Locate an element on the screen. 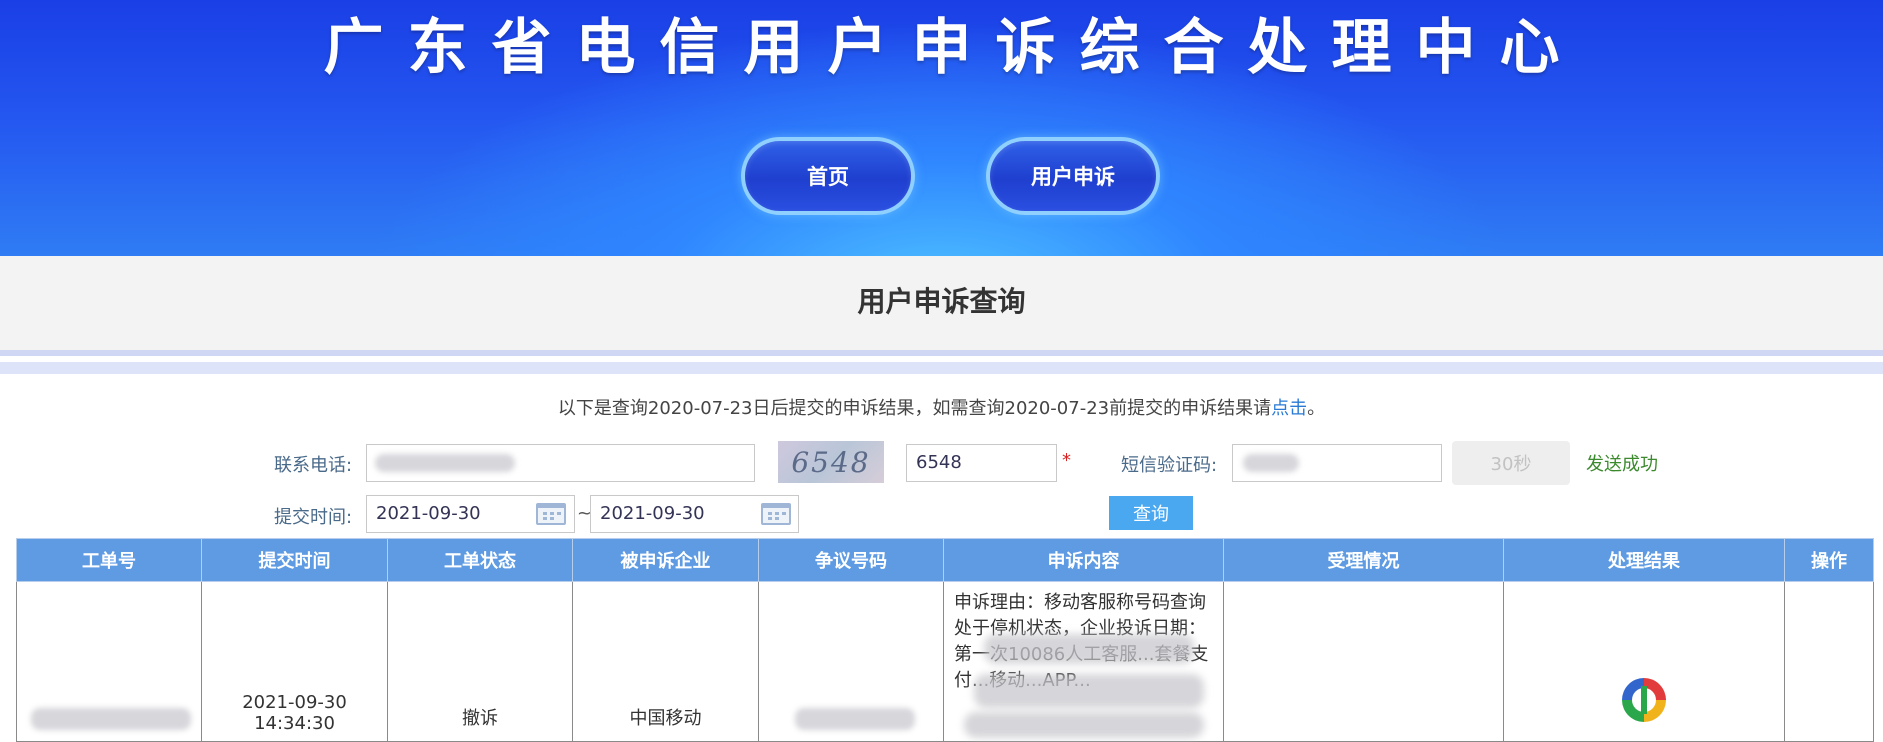 The image size is (1883, 742). phone-label: 联系电话: is located at coordinates (313, 465).